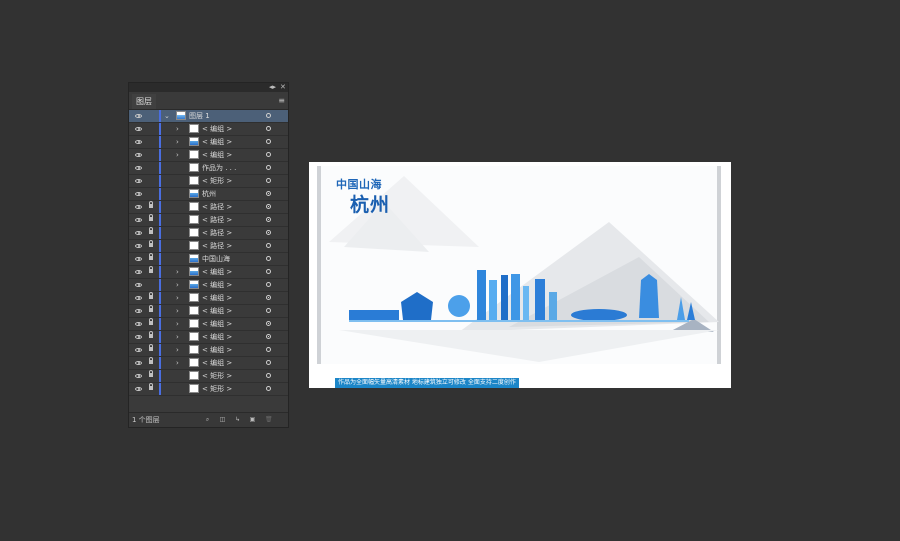 The image size is (900, 541). What do you see at coordinates (222, 419) in the screenshot?
I see `make-clipping-mask-icon: ◫` at bounding box center [222, 419].